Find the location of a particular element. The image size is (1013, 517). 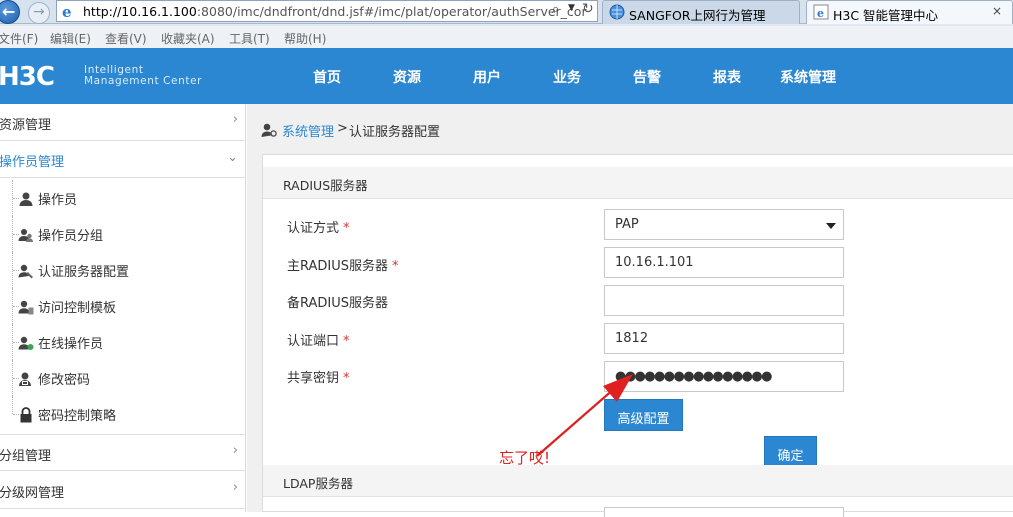

breadcrumb-link-system: 系统管理 is located at coordinates (308, 130).